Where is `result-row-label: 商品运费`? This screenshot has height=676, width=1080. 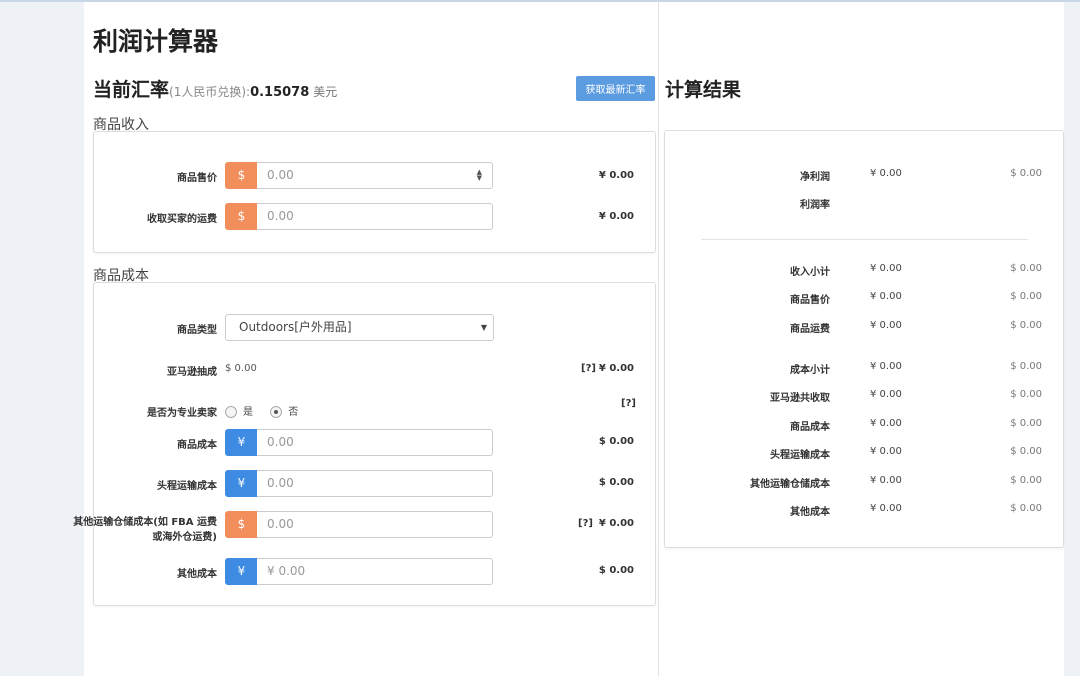
result-row-label: 商品运费 is located at coordinates (810, 329).